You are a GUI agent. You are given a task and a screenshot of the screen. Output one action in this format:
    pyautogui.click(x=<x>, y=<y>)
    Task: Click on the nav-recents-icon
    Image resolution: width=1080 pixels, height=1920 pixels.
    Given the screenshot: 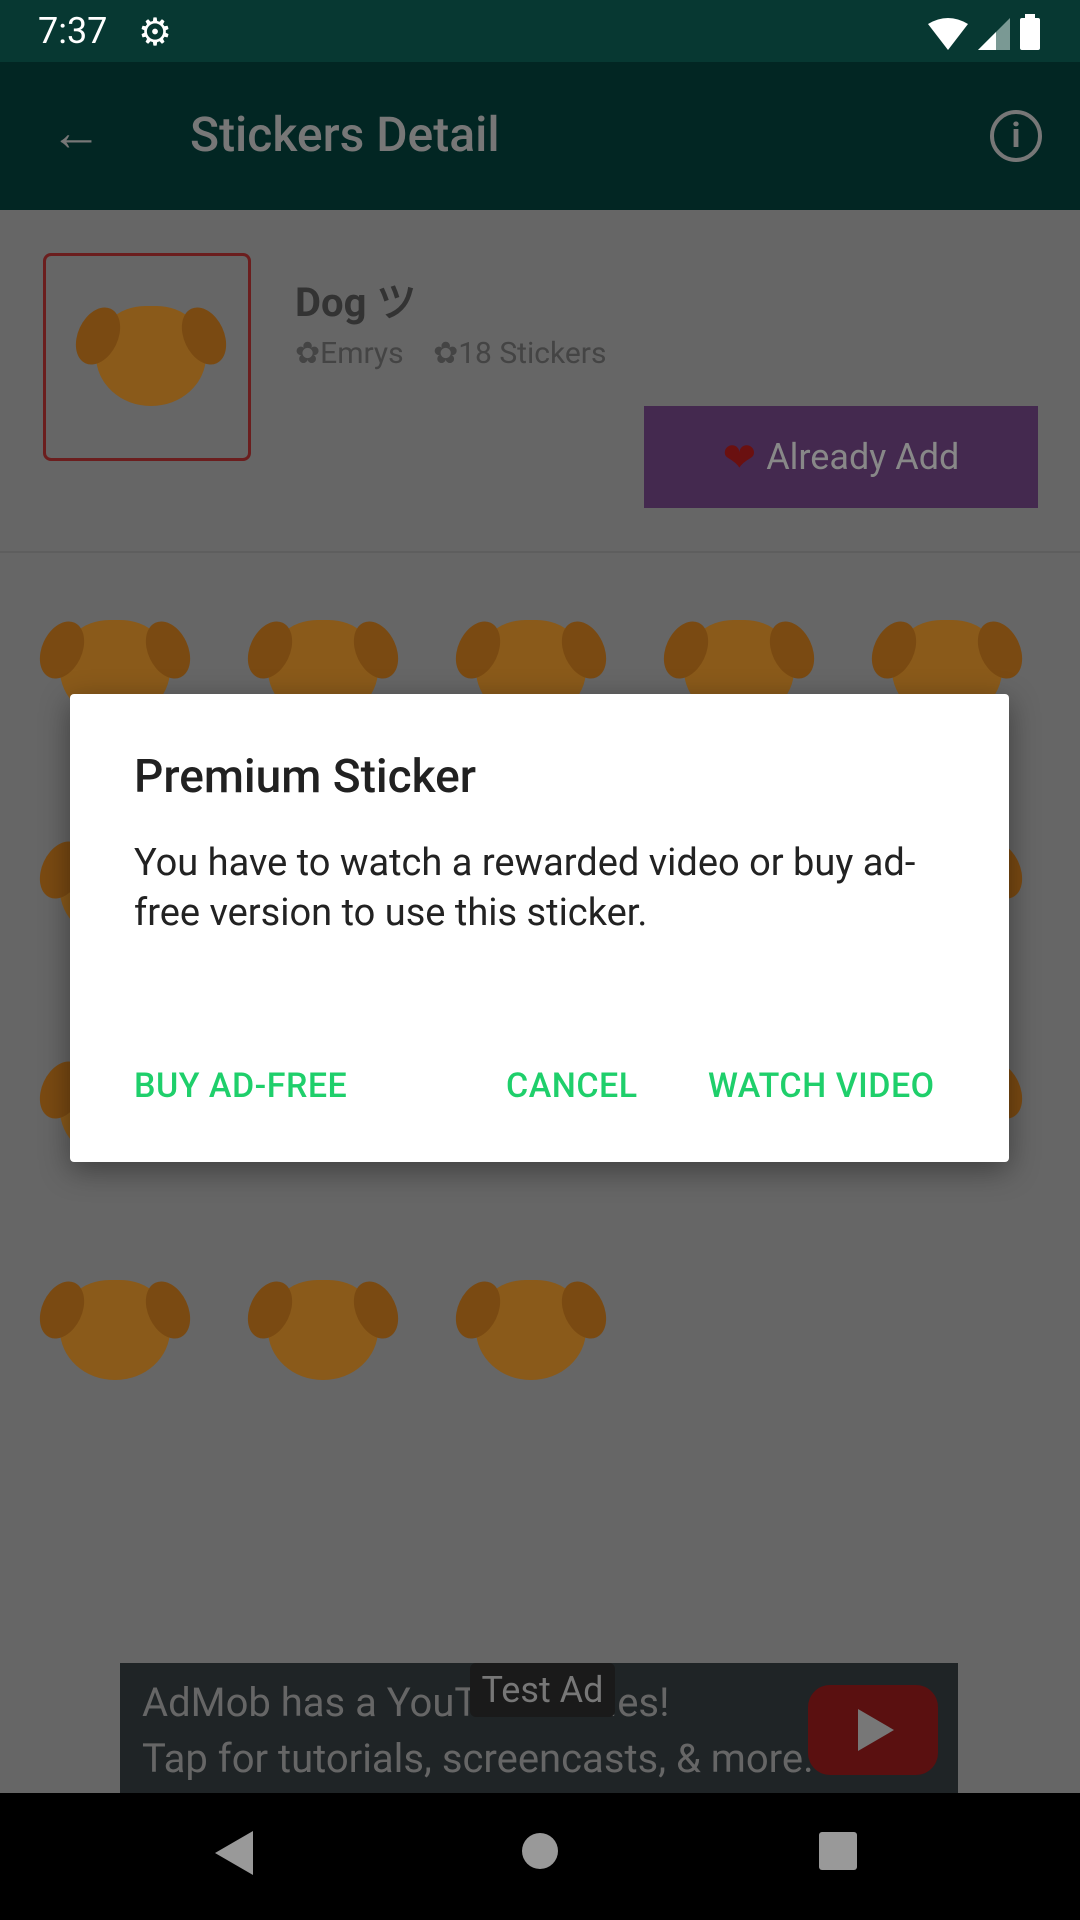 What is the action you would take?
    pyautogui.click(x=838, y=1851)
    